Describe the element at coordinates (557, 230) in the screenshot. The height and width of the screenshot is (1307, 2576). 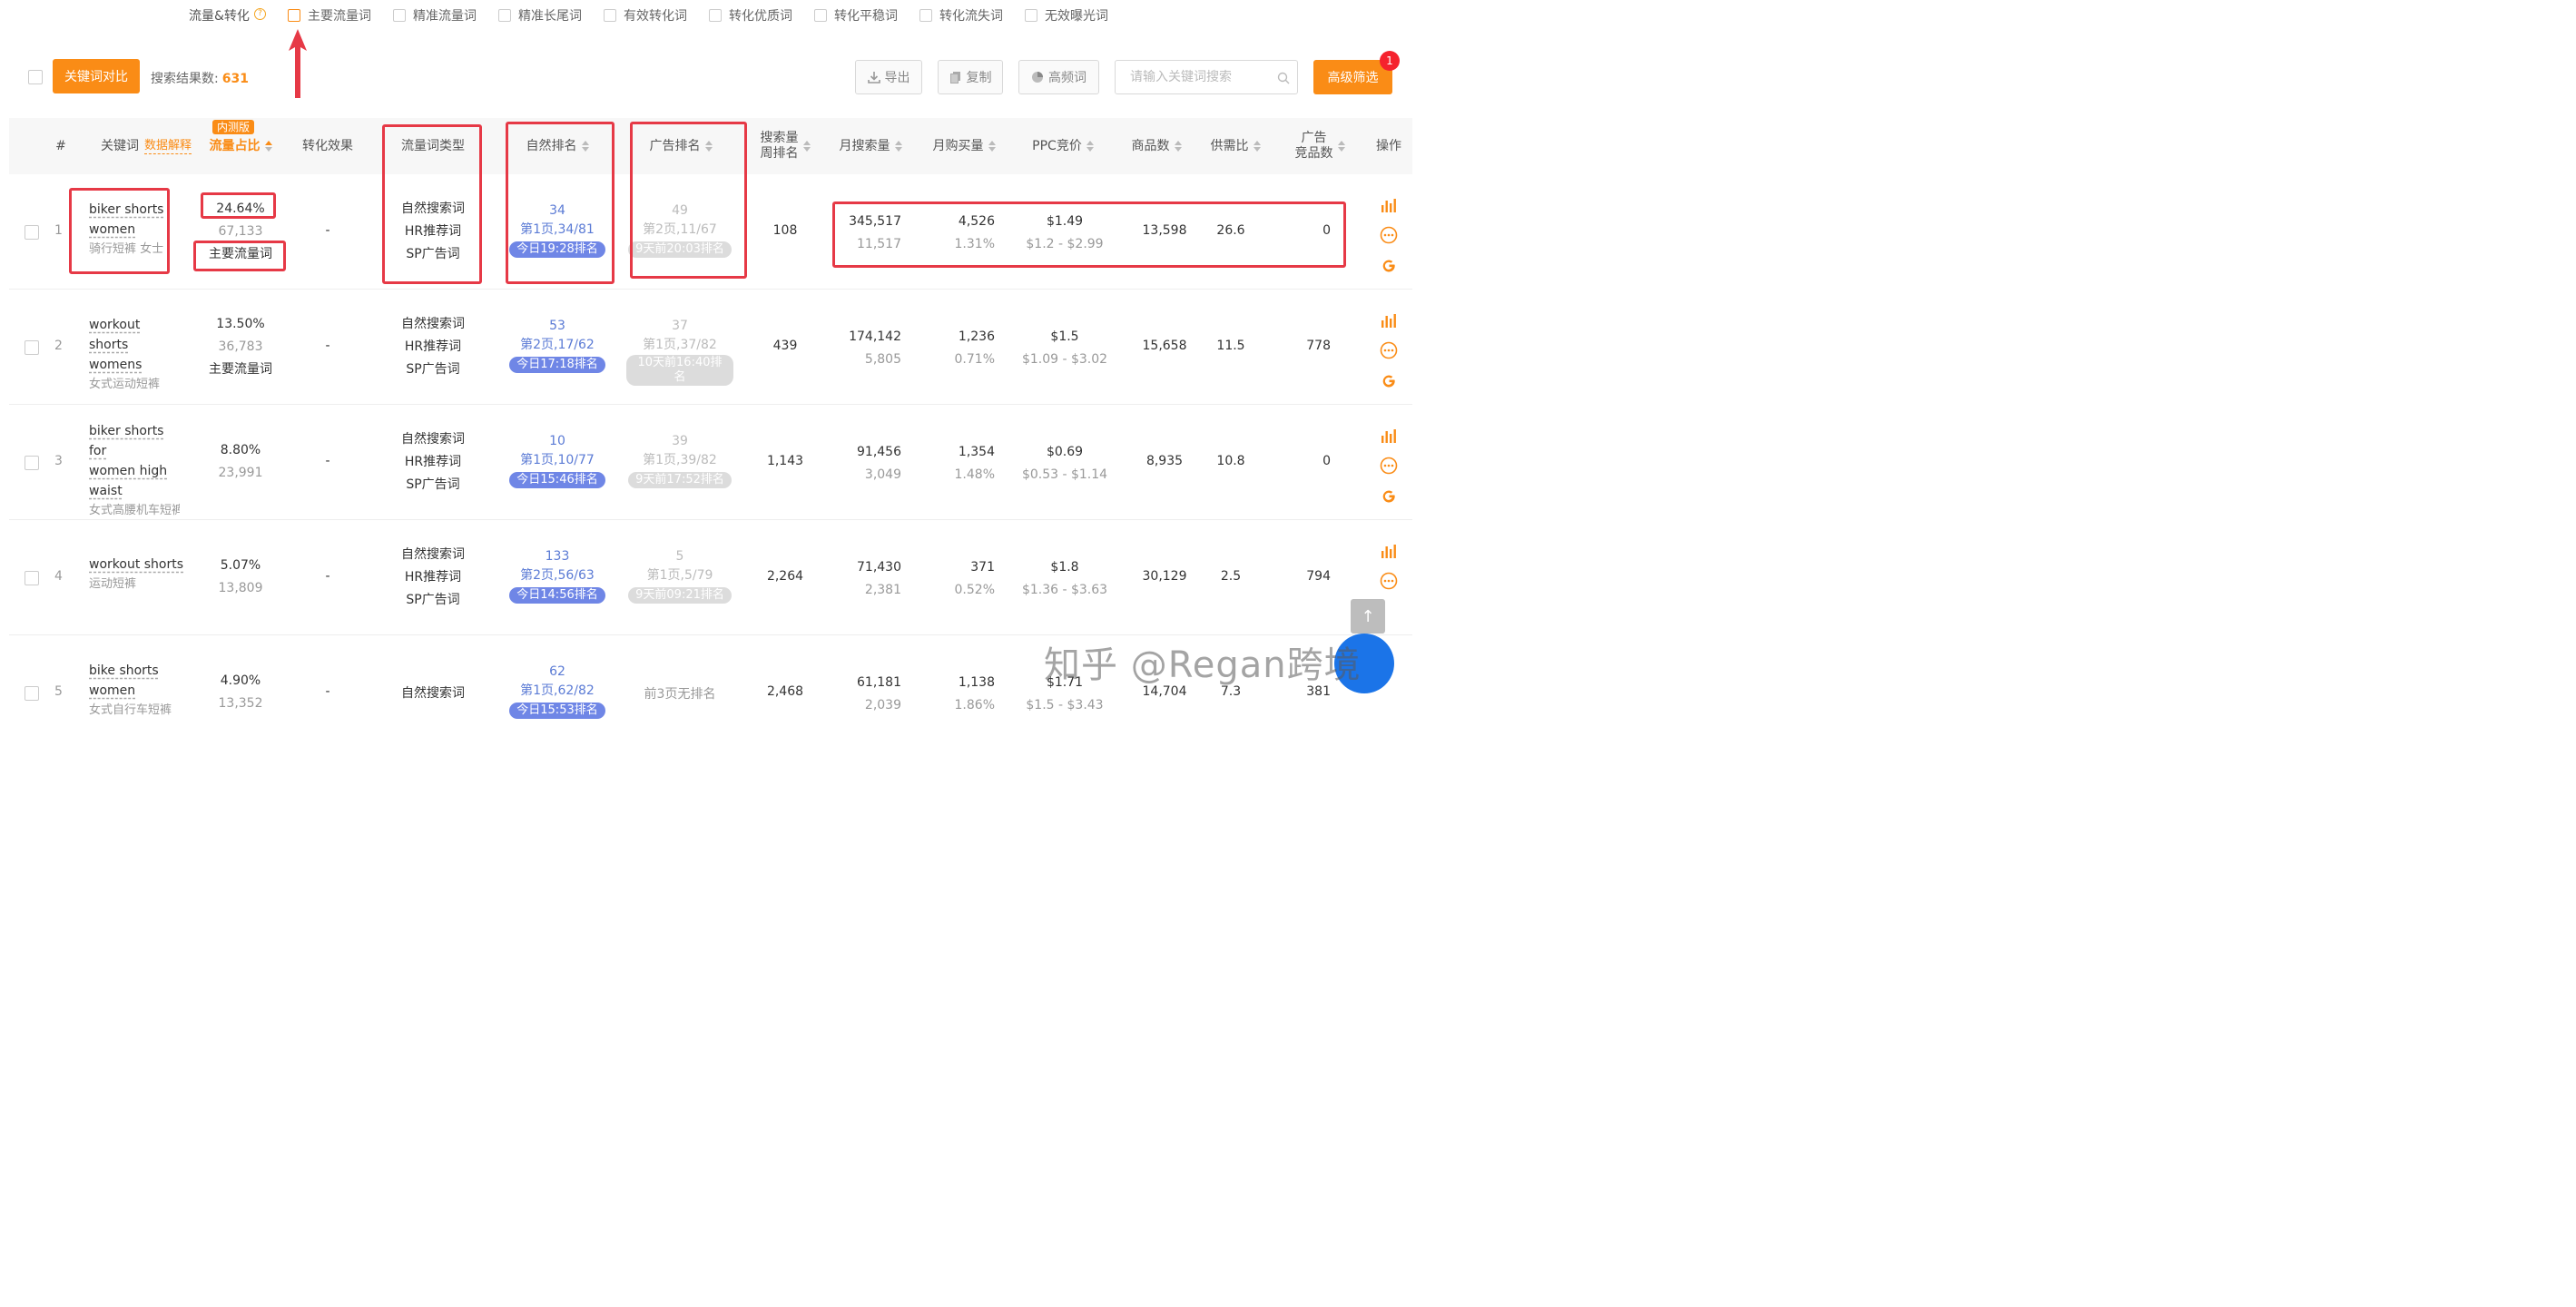
I see `natural-rank-cell: 34 第1页,34/81 今日19:28排名` at that location.